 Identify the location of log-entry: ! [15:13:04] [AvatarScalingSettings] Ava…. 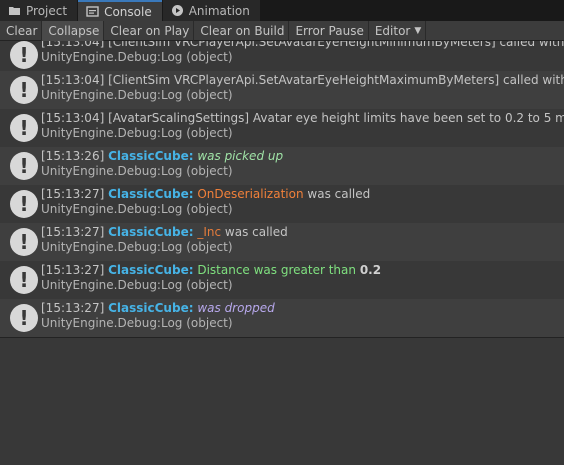
(282, 128).